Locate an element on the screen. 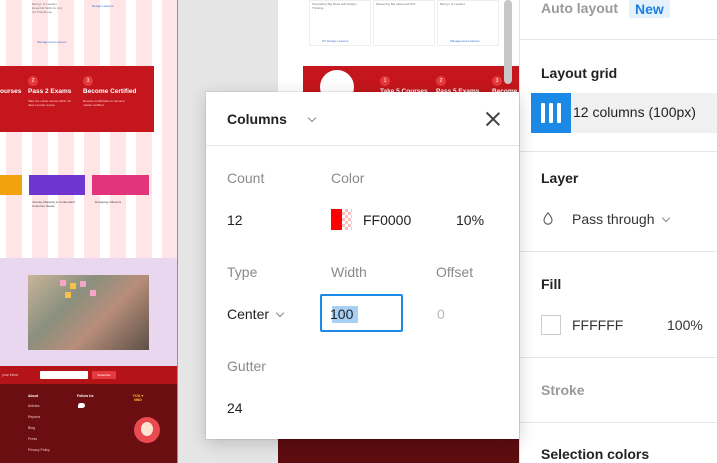 Image resolution: width=717 pixels, height=463 pixels. popup-header: Columns is located at coordinates (362, 119).